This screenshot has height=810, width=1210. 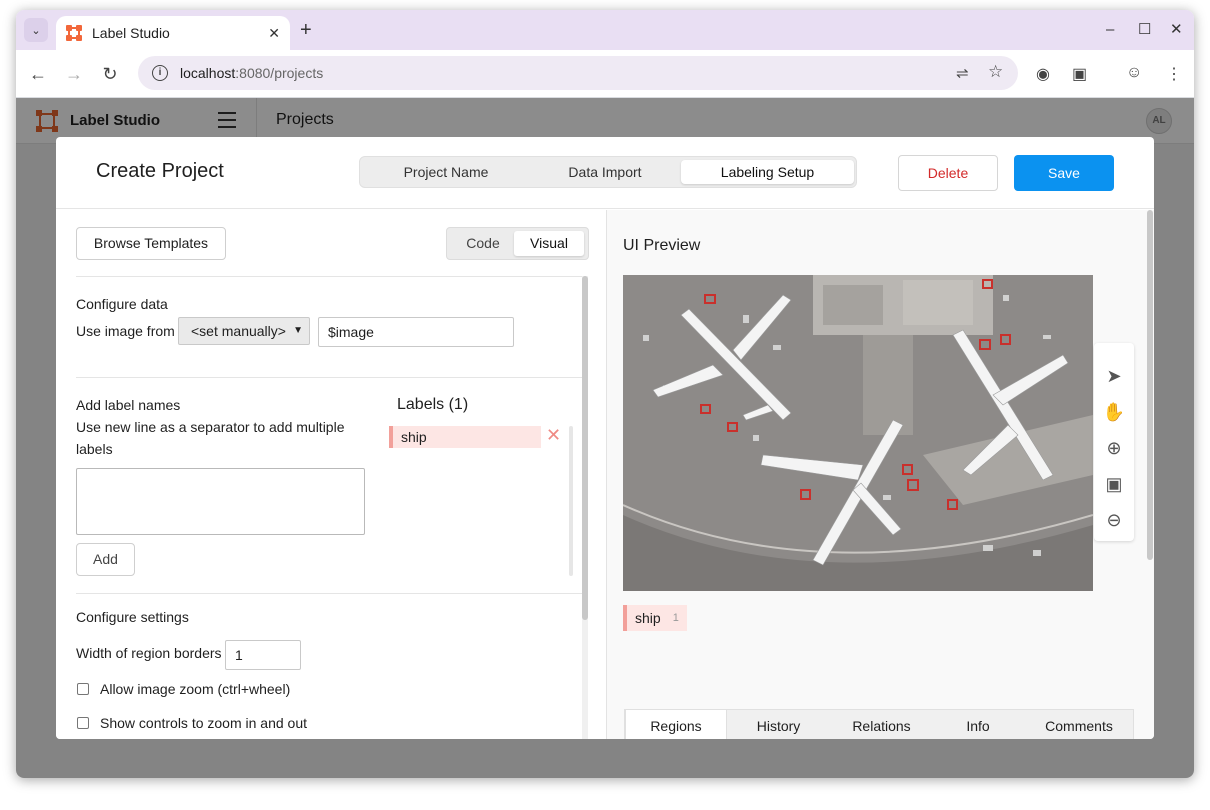 What do you see at coordinates (585, 448) in the screenshot?
I see `config-scrollbar` at bounding box center [585, 448].